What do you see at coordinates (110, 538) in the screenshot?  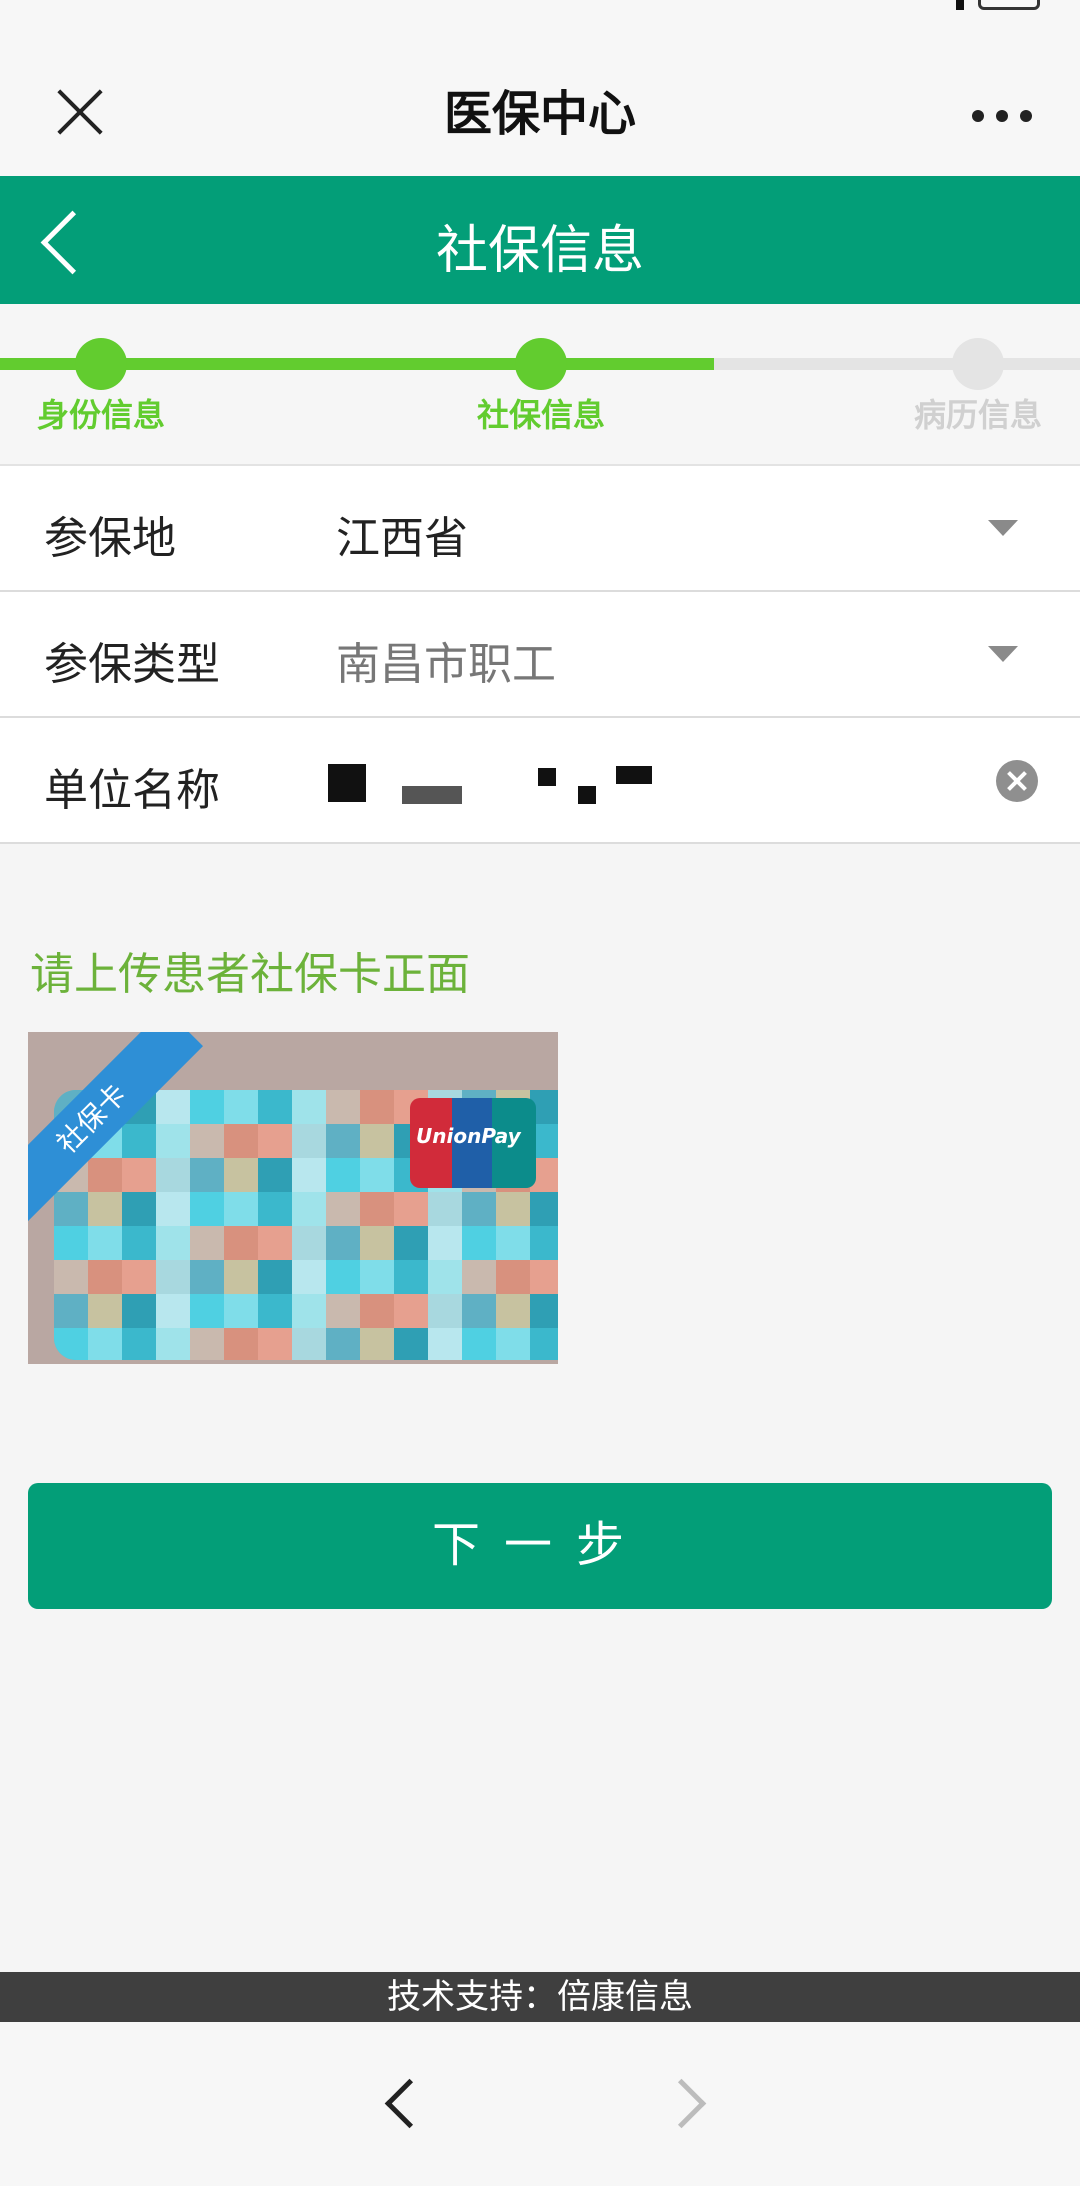 I see `field-label: 参保地` at bounding box center [110, 538].